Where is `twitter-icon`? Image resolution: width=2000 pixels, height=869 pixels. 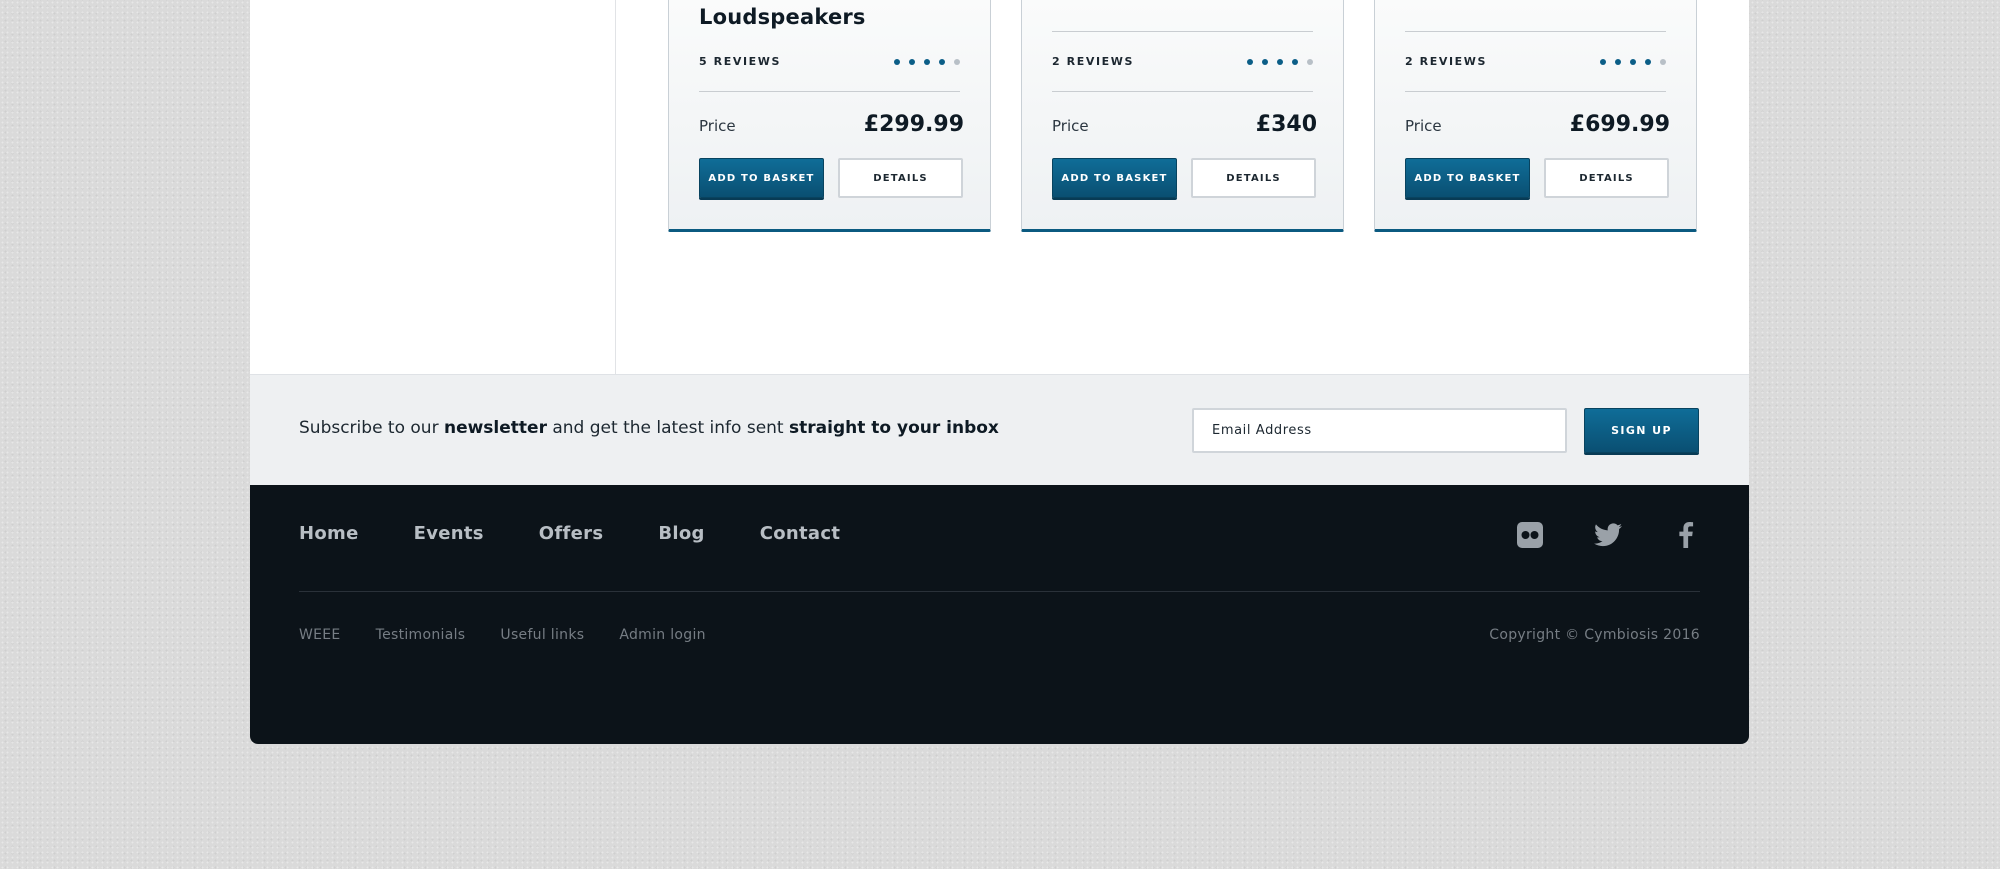
twitter-icon is located at coordinates (1608, 535).